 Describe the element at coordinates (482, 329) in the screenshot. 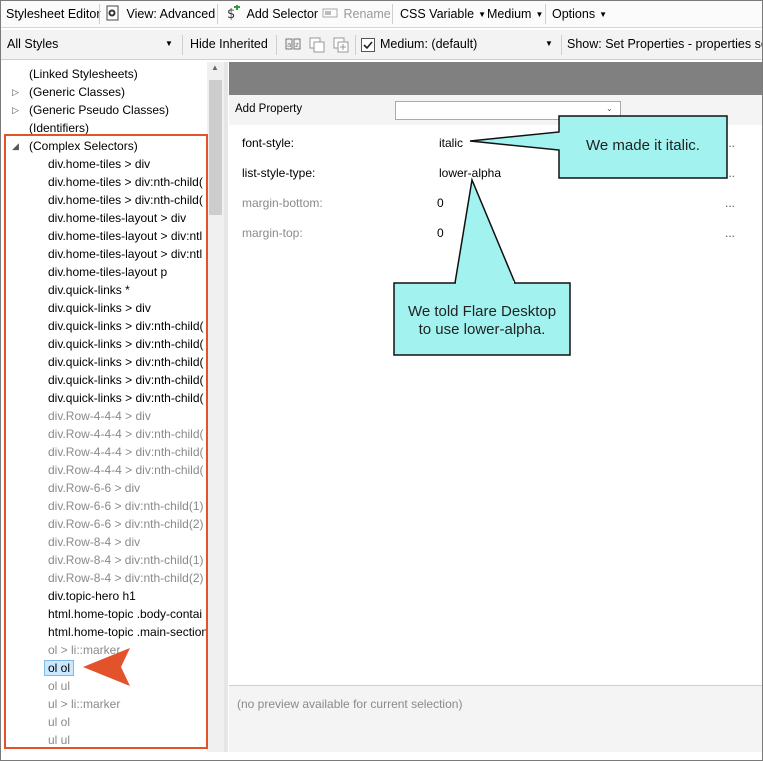

I see `callout-lower-alpha-line2: to use lower-alpha.` at that location.